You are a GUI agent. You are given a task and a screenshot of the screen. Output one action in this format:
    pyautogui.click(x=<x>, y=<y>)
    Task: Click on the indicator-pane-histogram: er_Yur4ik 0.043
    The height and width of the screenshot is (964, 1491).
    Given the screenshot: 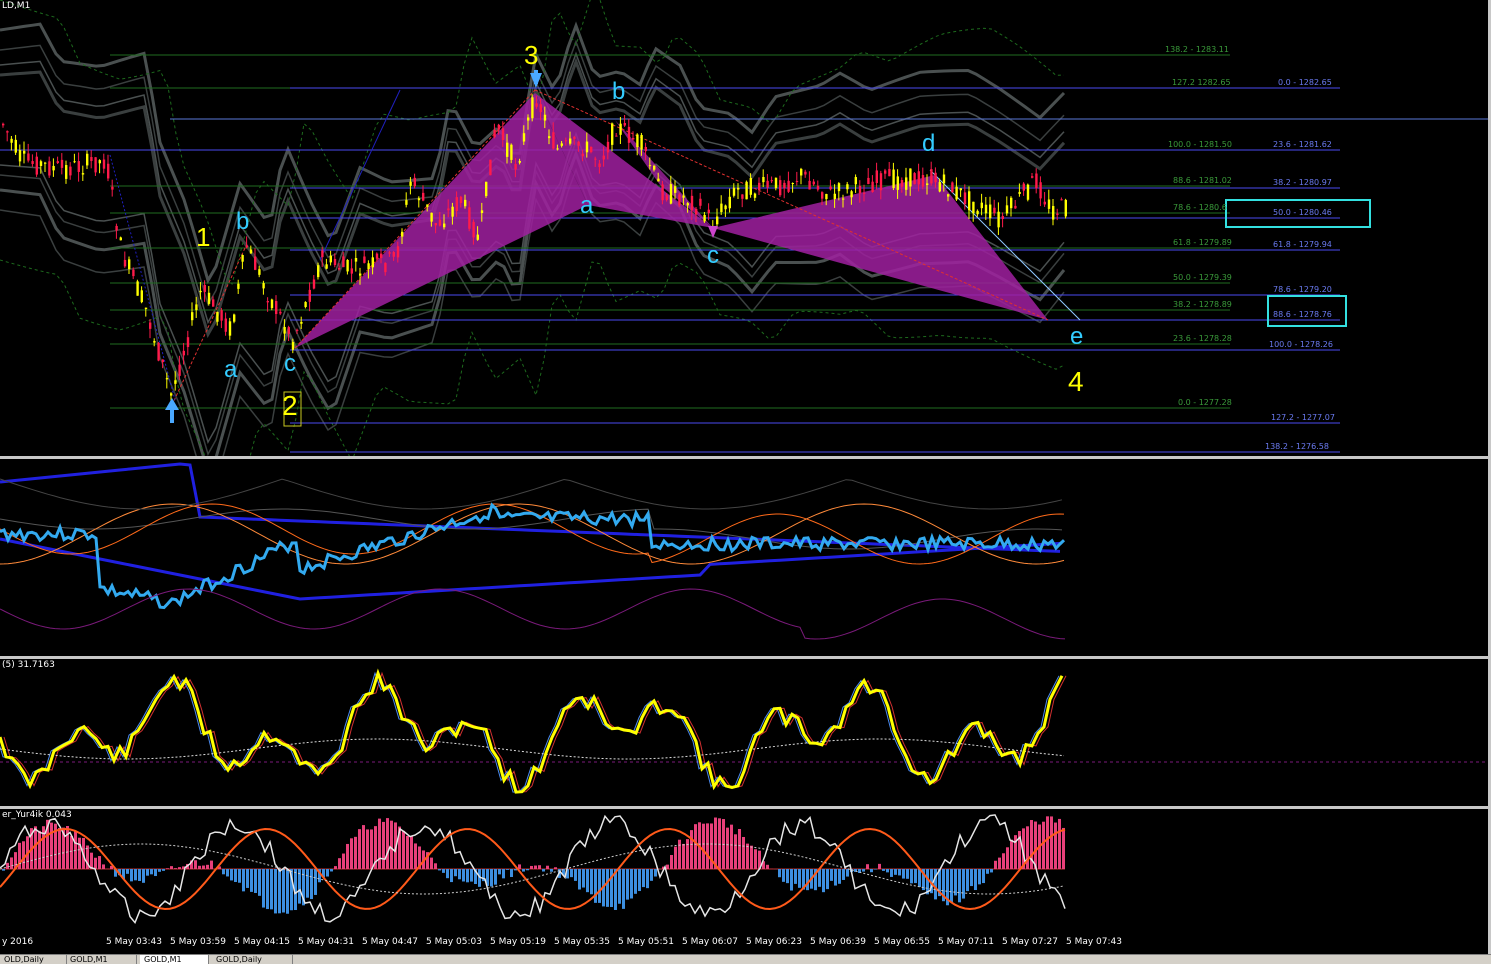 What is the action you would take?
    pyautogui.click(x=744, y=871)
    